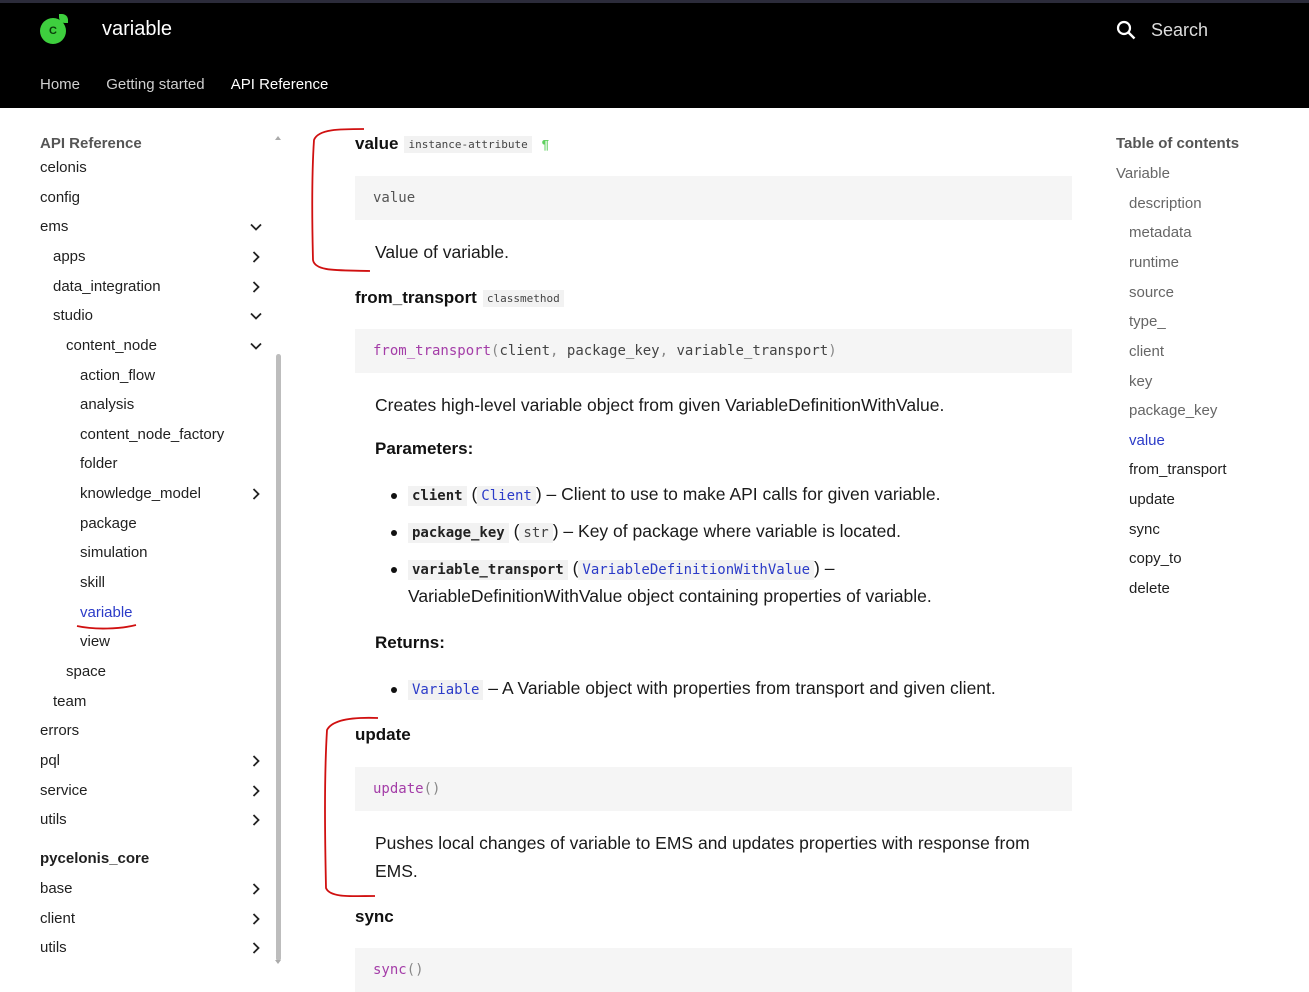 The height and width of the screenshot is (992, 1309). What do you see at coordinates (832, 351) in the screenshot?
I see `sig-paren: )` at bounding box center [832, 351].